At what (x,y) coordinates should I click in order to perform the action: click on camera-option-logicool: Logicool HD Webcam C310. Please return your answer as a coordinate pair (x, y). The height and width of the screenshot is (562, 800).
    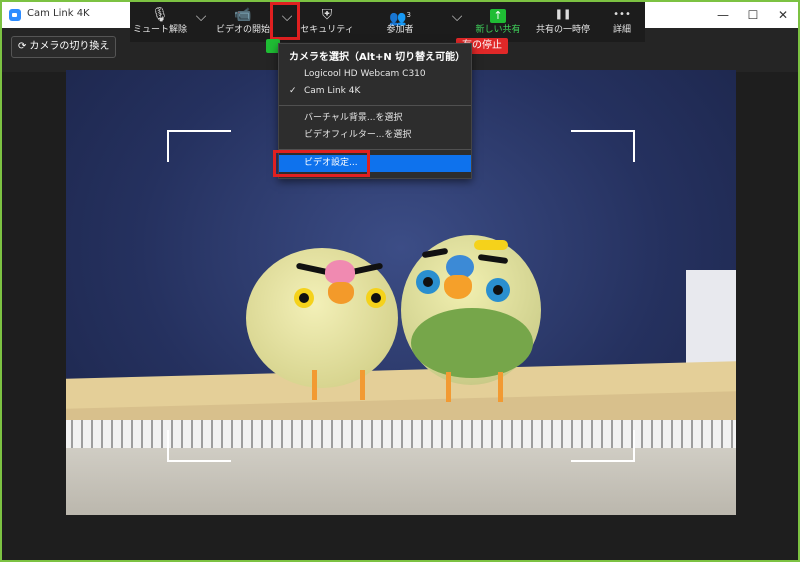
    Looking at the image, I should click on (375, 74).